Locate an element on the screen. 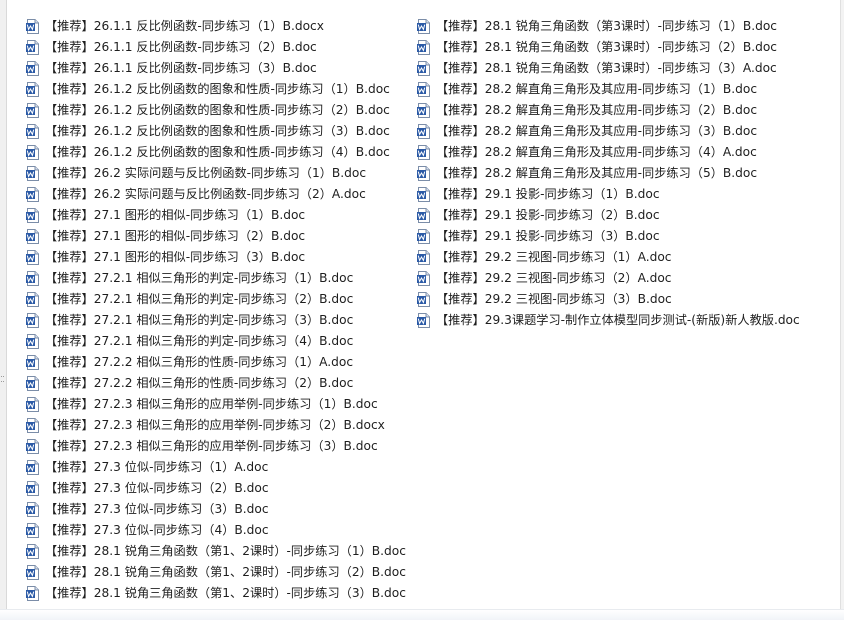 The height and width of the screenshot is (620, 844). top-edge is located at coordinates (423, 6).